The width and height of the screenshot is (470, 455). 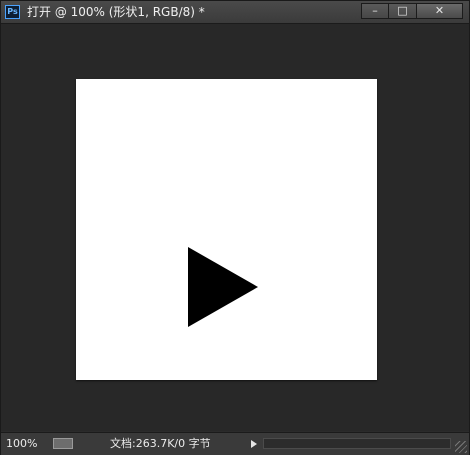 What do you see at coordinates (116, 12) in the screenshot?
I see `window-title: 打开 @ 100% (形状1, RGB/8) *` at bounding box center [116, 12].